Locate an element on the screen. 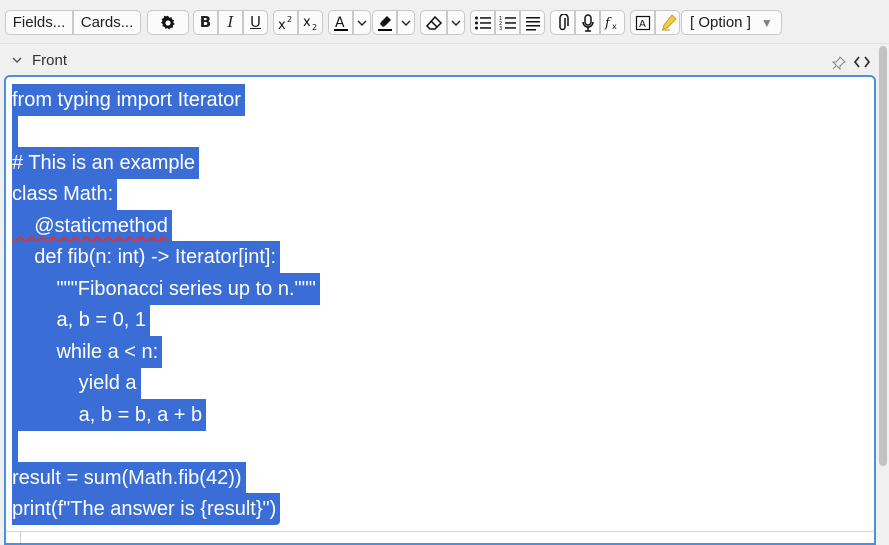 The width and height of the screenshot is (889, 545). highlight-pen-button is located at coordinates (667, 22).